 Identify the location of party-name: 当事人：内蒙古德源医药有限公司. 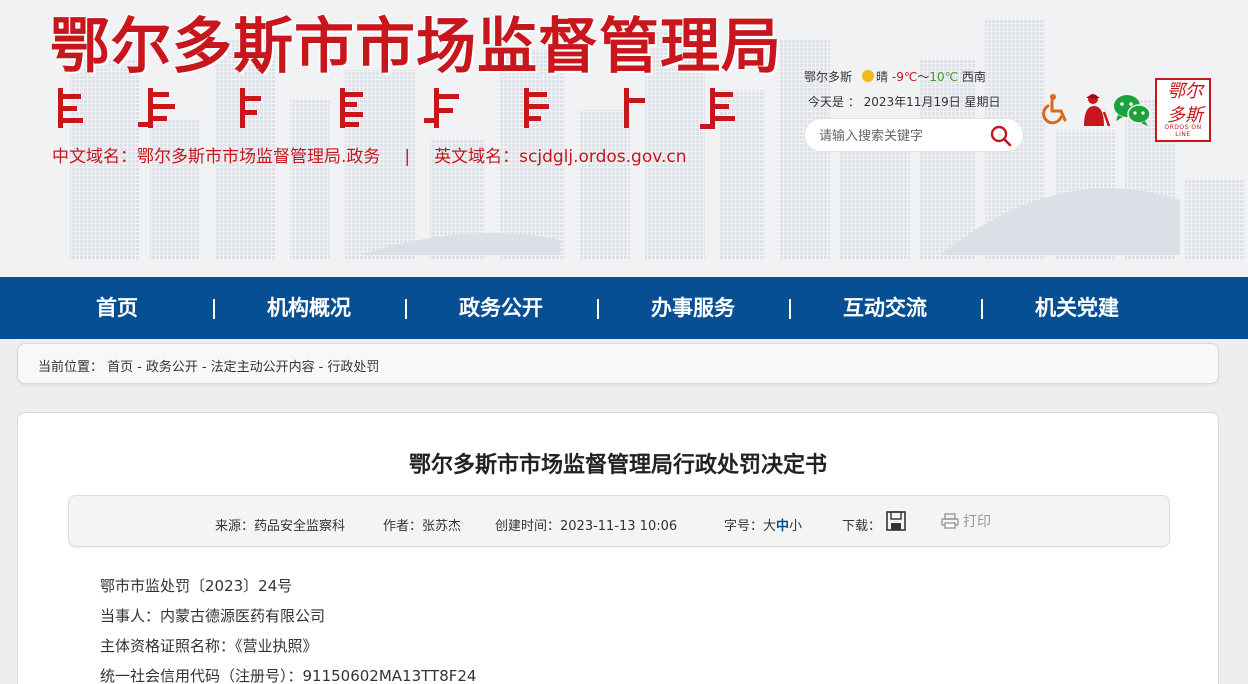
(213, 616).